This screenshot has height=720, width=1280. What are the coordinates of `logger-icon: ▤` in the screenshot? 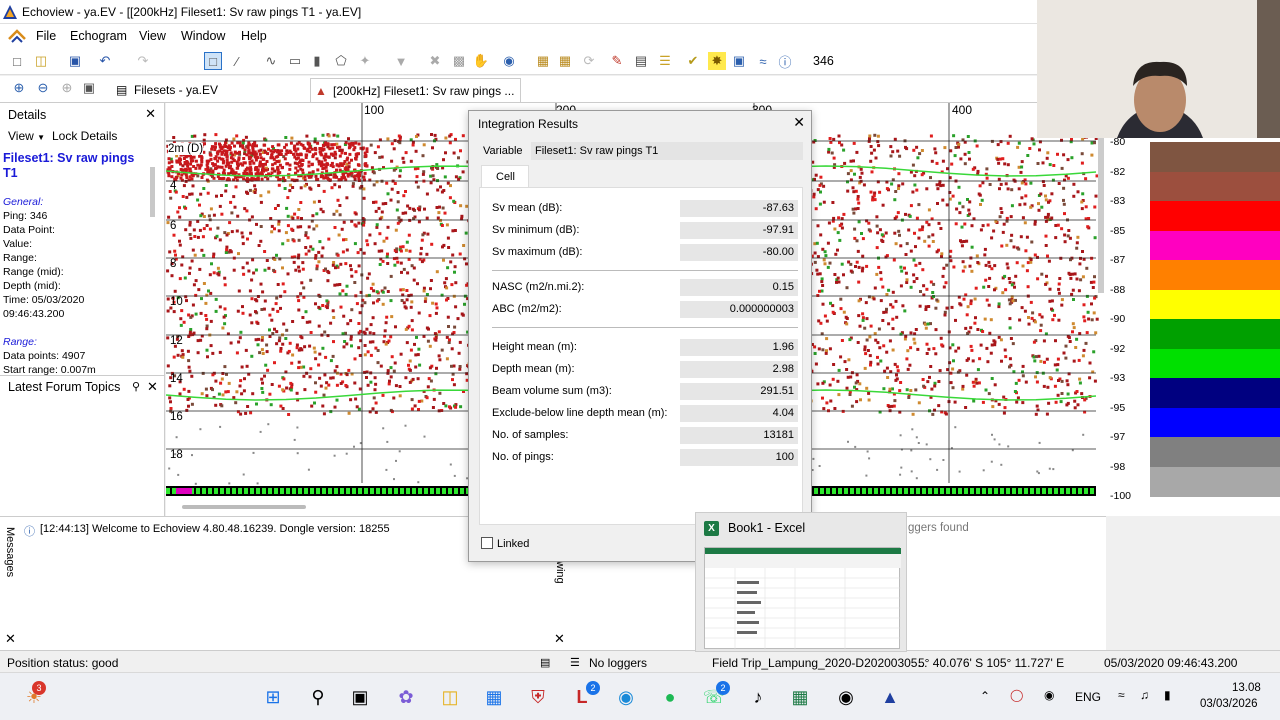 It's located at (545, 662).